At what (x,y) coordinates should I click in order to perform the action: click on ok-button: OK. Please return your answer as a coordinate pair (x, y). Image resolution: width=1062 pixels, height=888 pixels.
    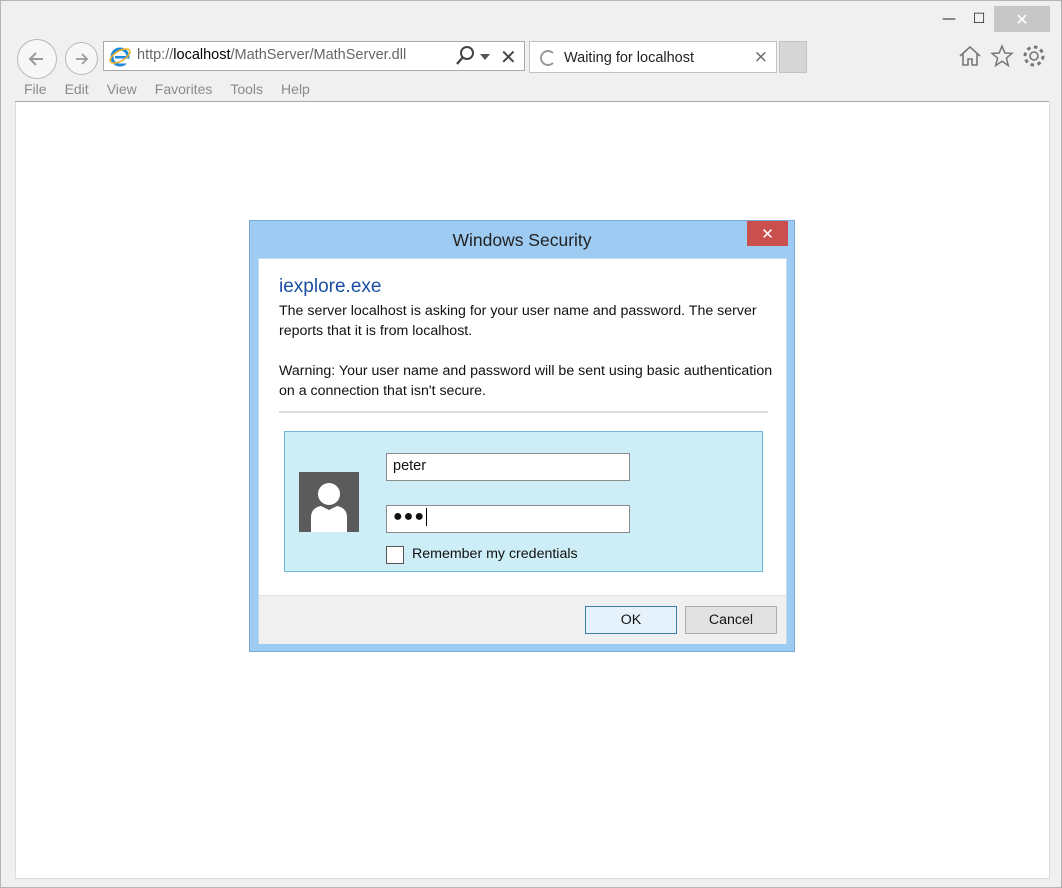
    Looking at the image, I should click on (631, 620).